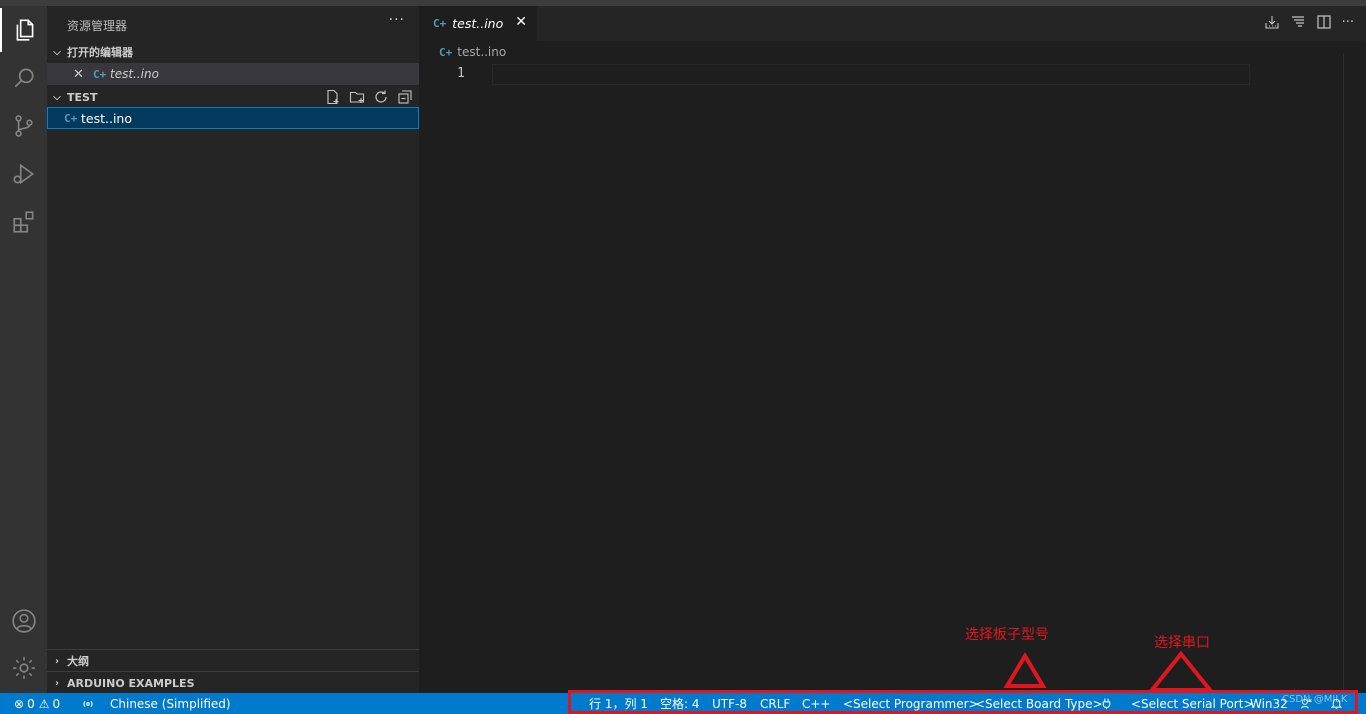 Image resolution: width=1366 pixels, height=714 pixels. I want to click on select-programmer-button: <Select Programmer>, so click(911, 703).